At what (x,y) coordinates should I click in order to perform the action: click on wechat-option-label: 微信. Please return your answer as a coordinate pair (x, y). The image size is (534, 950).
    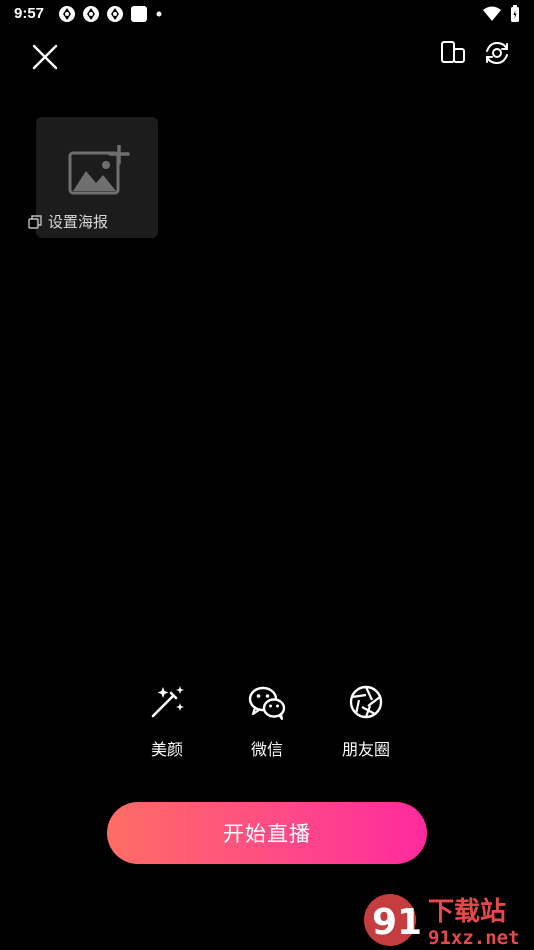
    Looking at the image, I should click on (266, 749).